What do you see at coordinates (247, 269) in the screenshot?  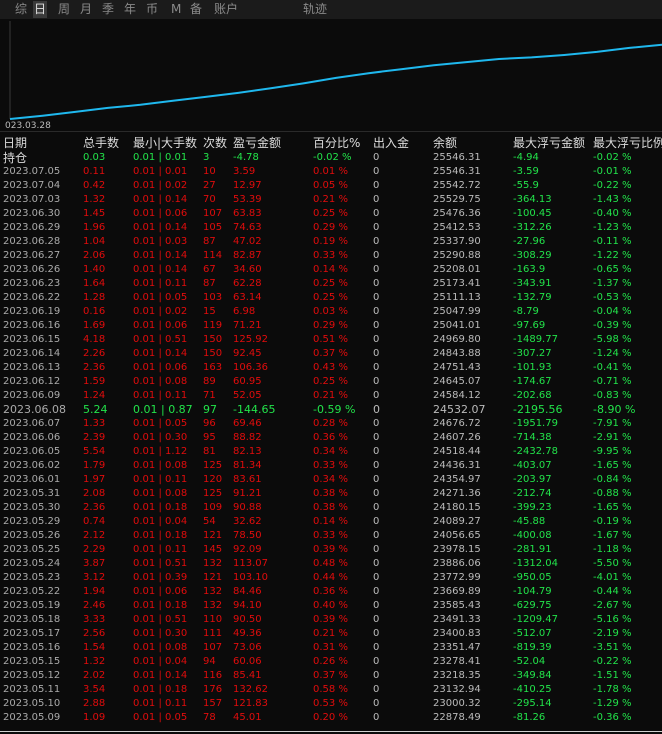 I see `cell-pnl-amount: 34.60` at bounding box center [247, 269].